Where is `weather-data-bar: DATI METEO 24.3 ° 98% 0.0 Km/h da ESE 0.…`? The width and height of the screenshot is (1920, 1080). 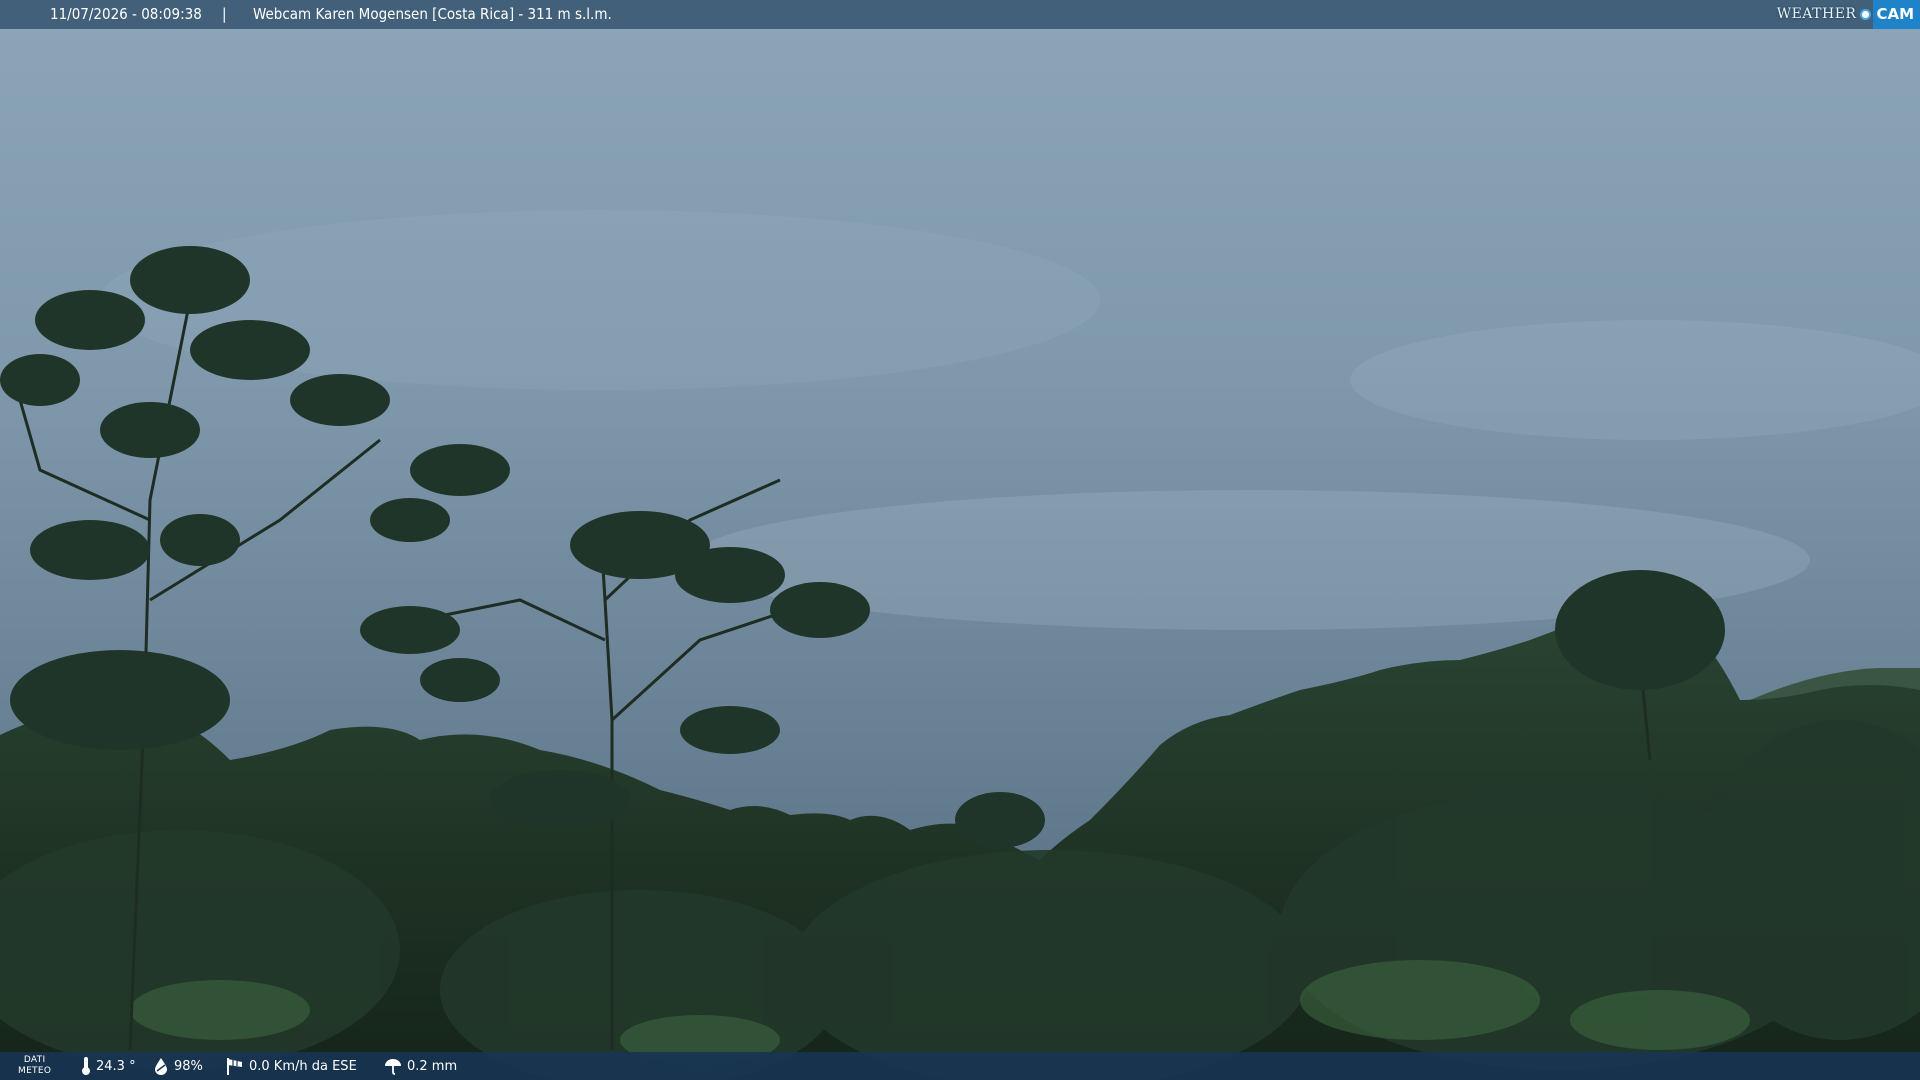 weather-data-bar: DATI METEO 24.3 ° 98% 0.0 Km/h da ESE 0.… is located at coordinates (960, 1066).